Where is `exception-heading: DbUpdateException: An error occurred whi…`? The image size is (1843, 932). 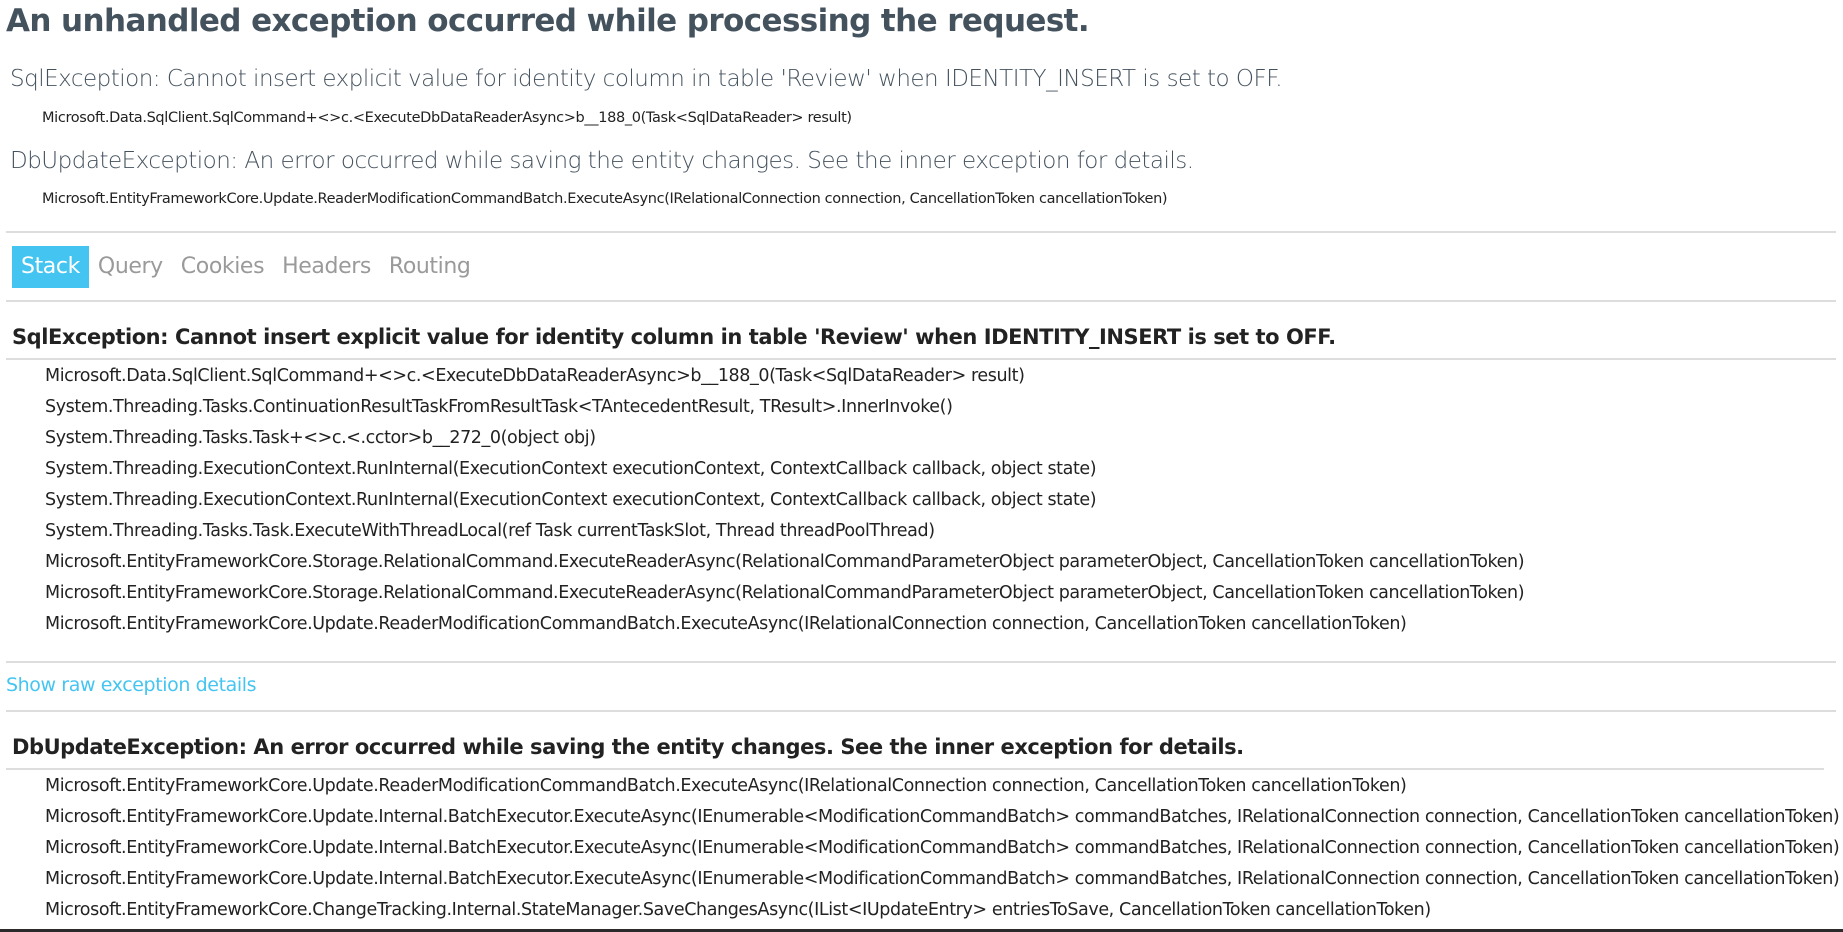 exception-heading: DbUpdateException: An error occurred whi… is located at coordinates (628, 747).